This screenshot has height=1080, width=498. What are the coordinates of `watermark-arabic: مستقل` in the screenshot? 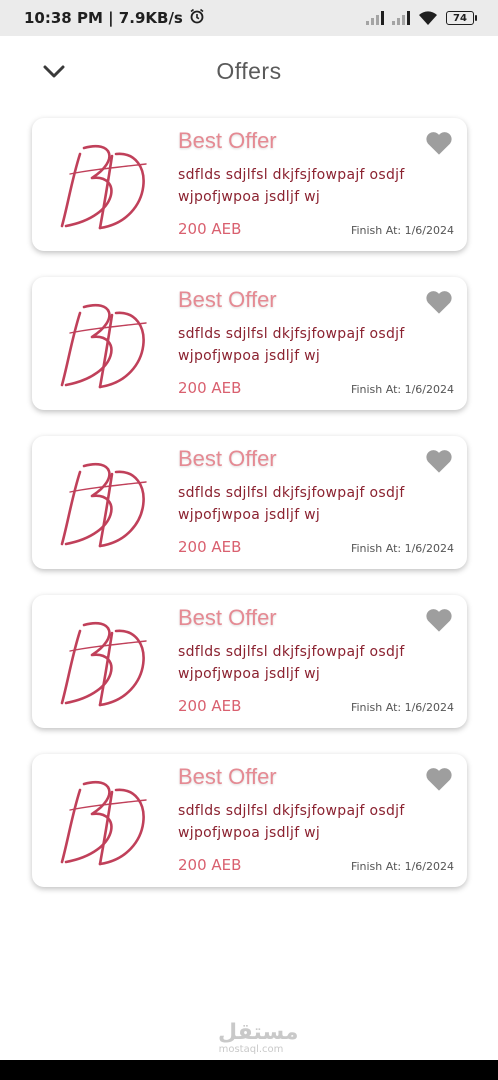 It's located at (258, 1032).